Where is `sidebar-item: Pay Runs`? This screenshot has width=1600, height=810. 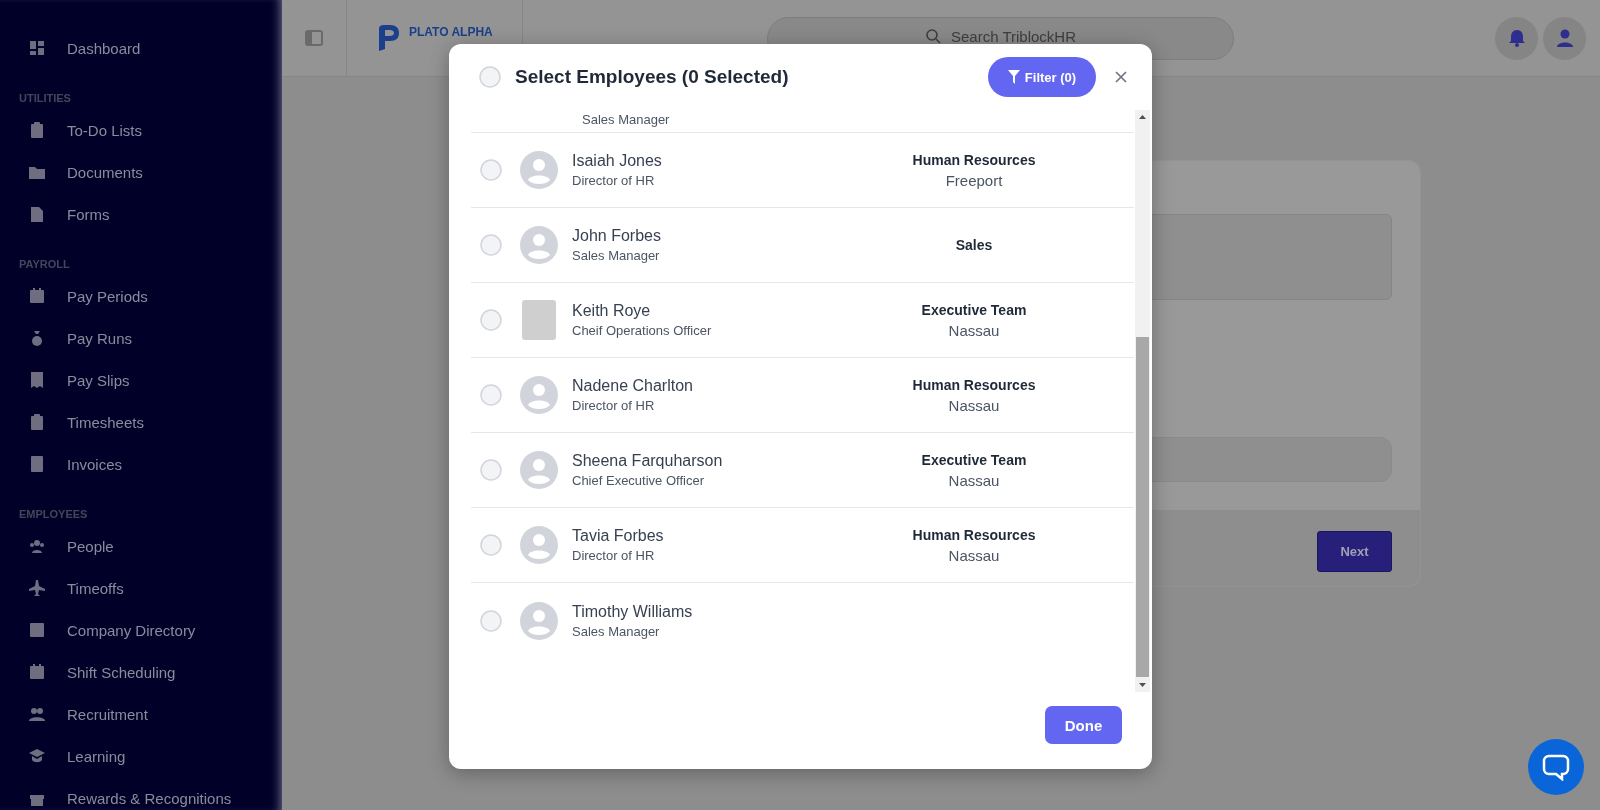 sidebar-item: Pay Runs is located at coordinates (141, 338).